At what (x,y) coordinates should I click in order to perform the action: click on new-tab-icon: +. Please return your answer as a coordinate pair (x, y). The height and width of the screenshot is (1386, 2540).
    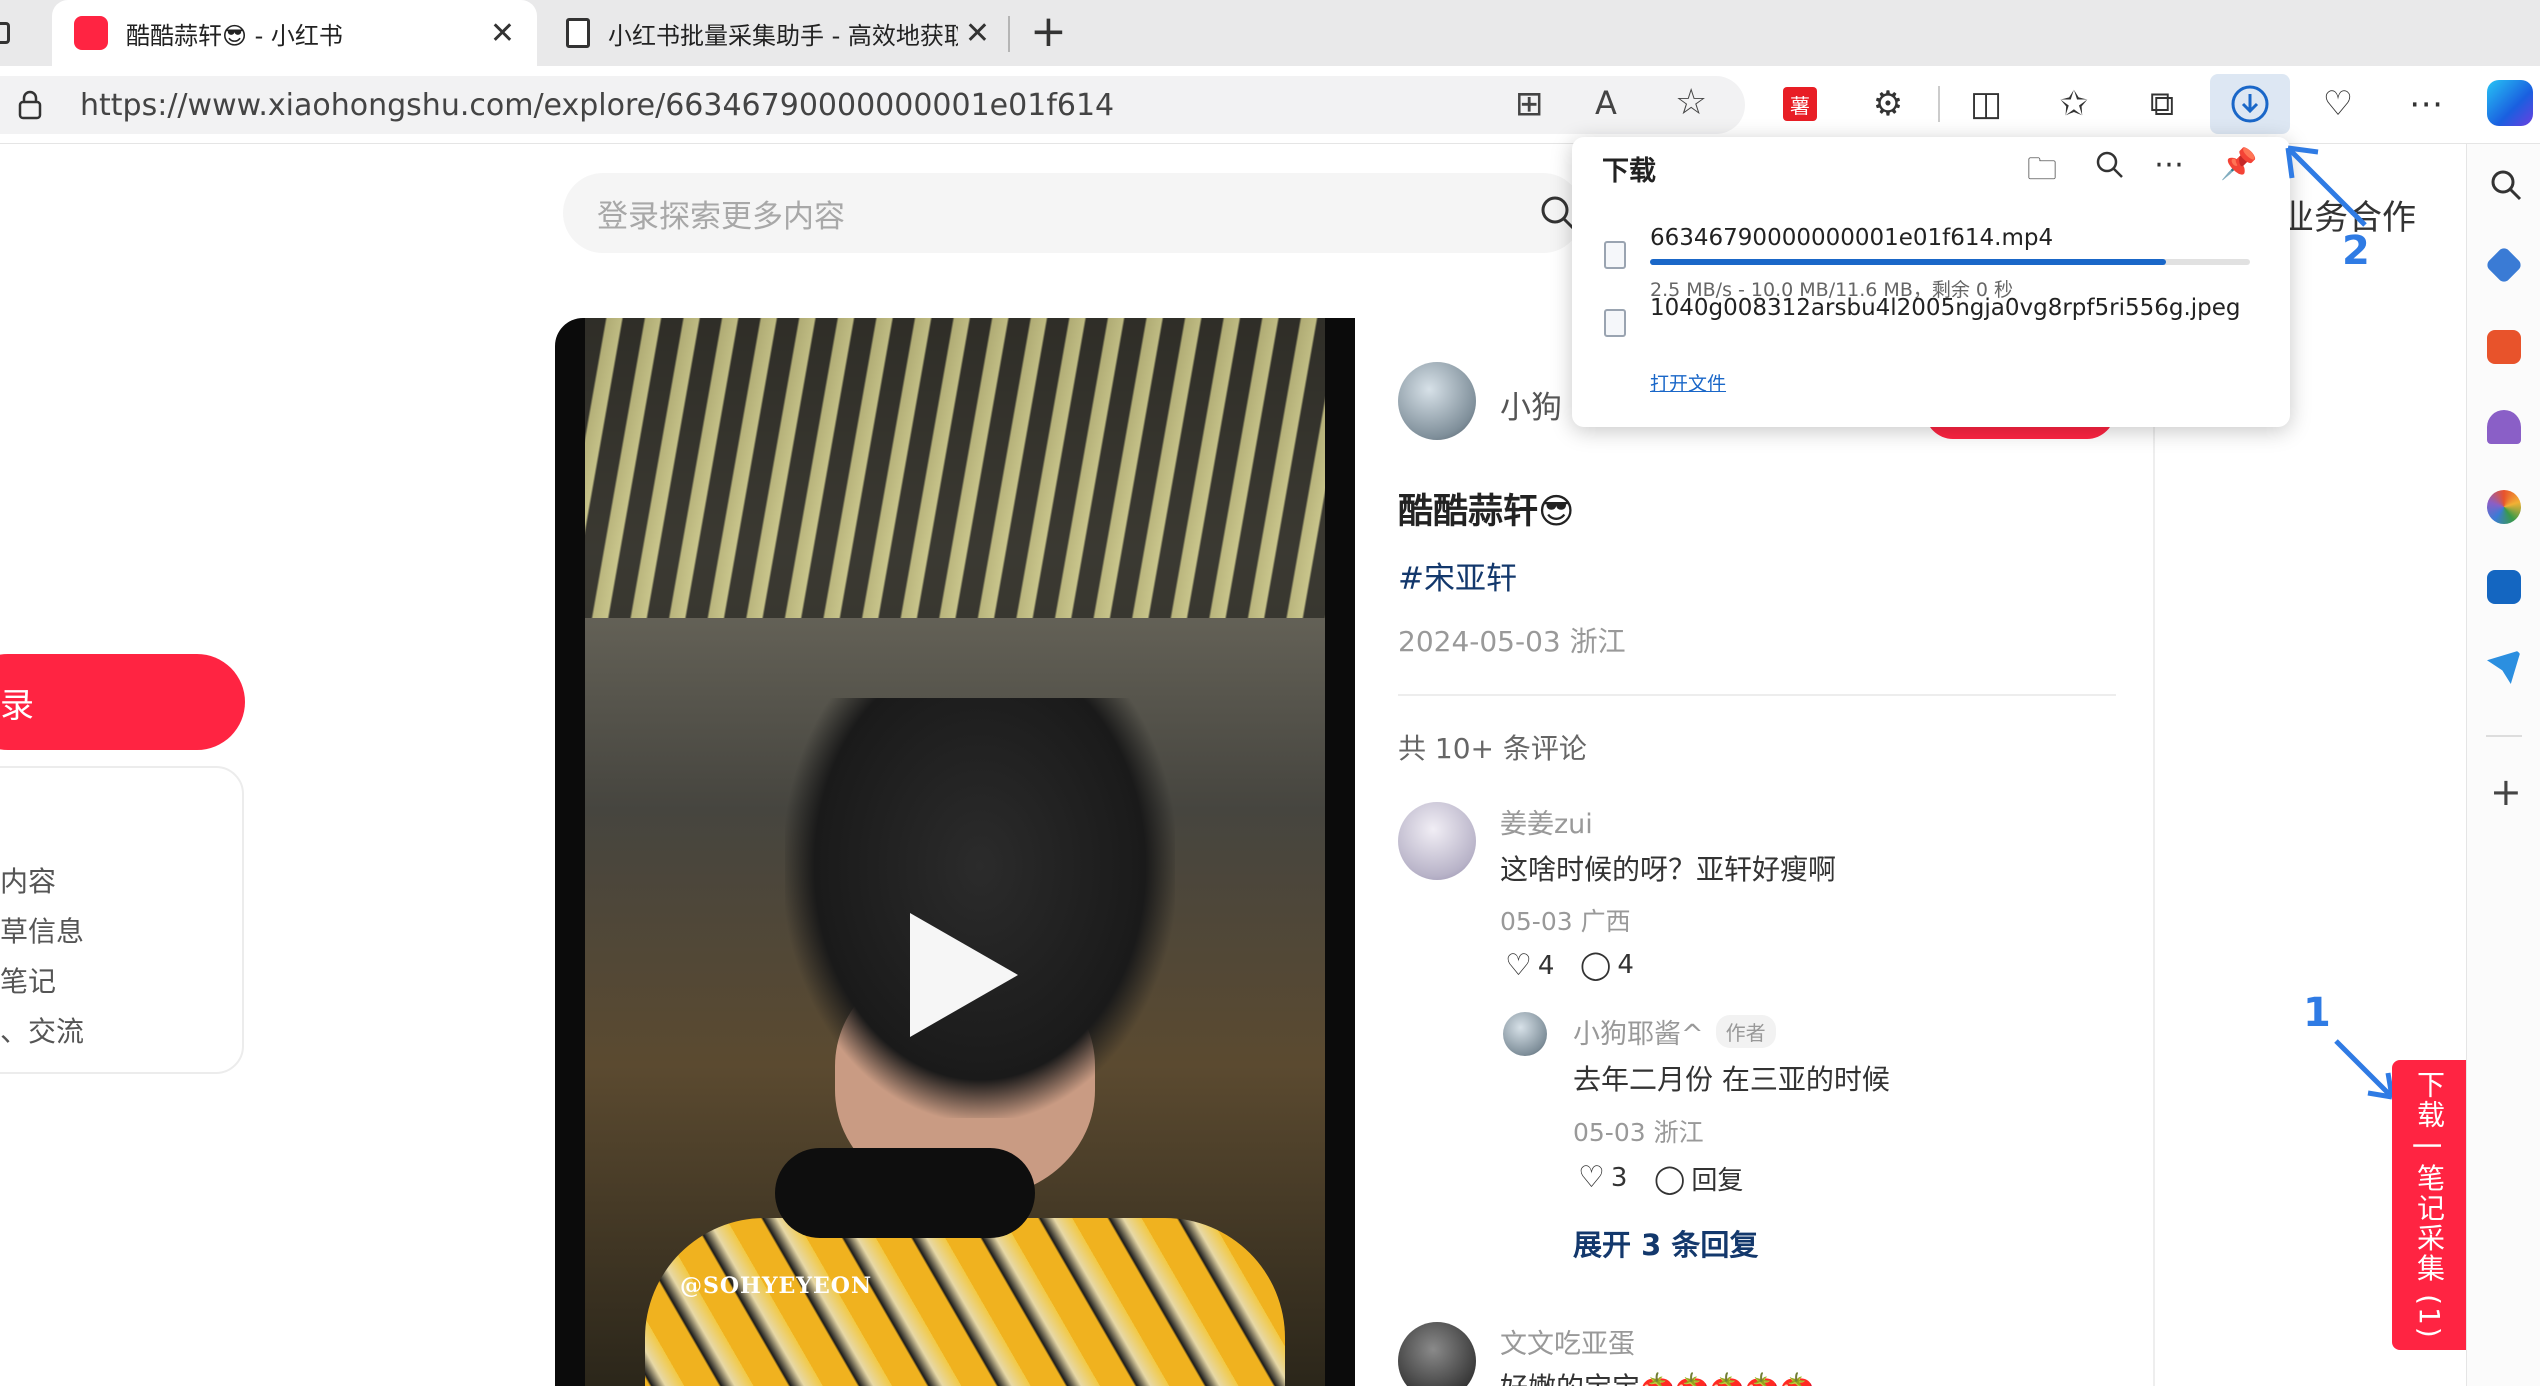
    Looking at the image, I should click on (1048, 31).